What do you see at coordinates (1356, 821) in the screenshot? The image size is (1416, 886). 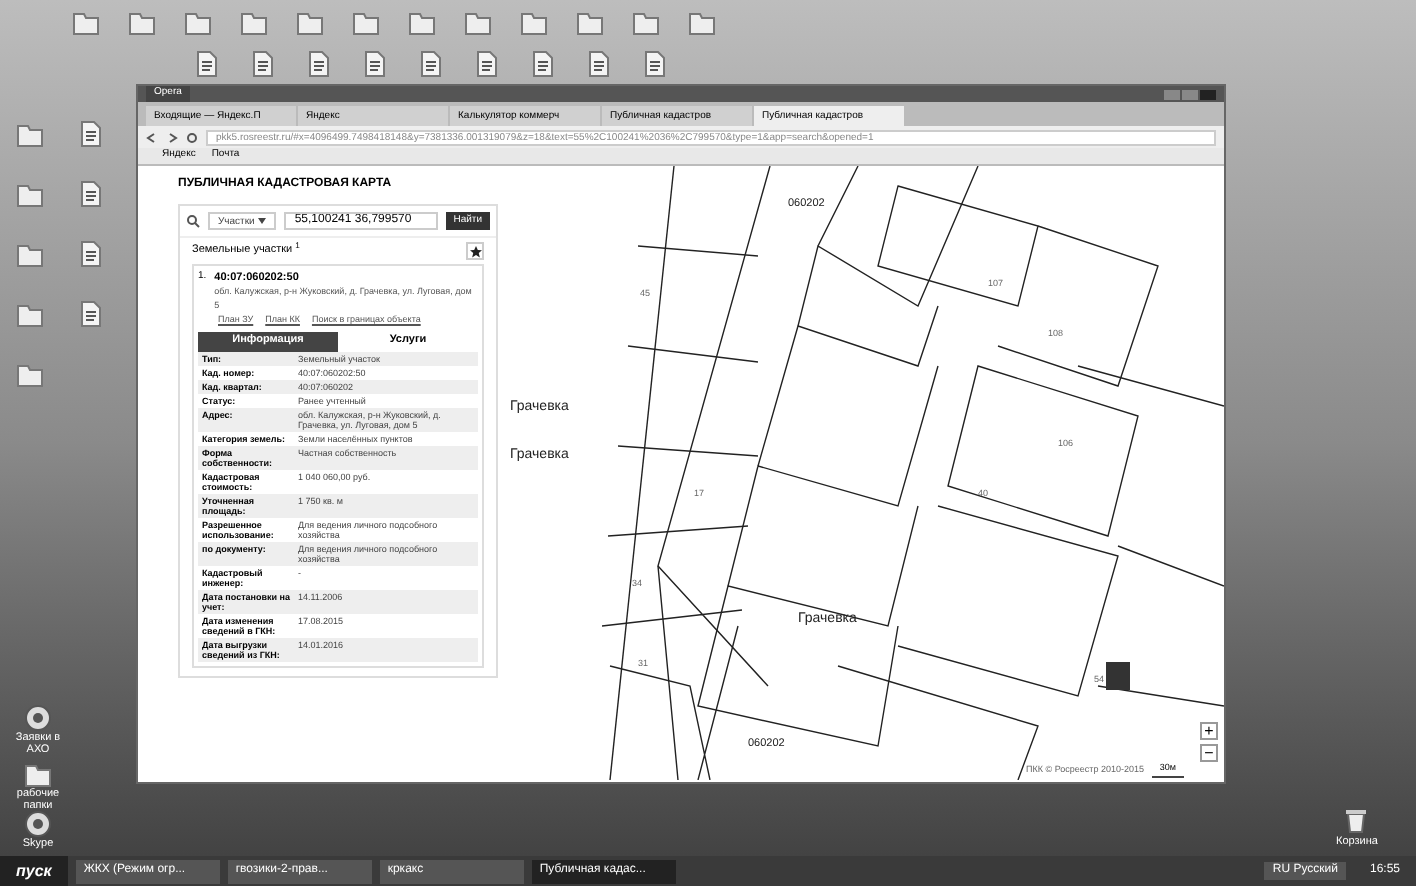 I see `trash-bin-icon` at bounding box center [1356, 821].